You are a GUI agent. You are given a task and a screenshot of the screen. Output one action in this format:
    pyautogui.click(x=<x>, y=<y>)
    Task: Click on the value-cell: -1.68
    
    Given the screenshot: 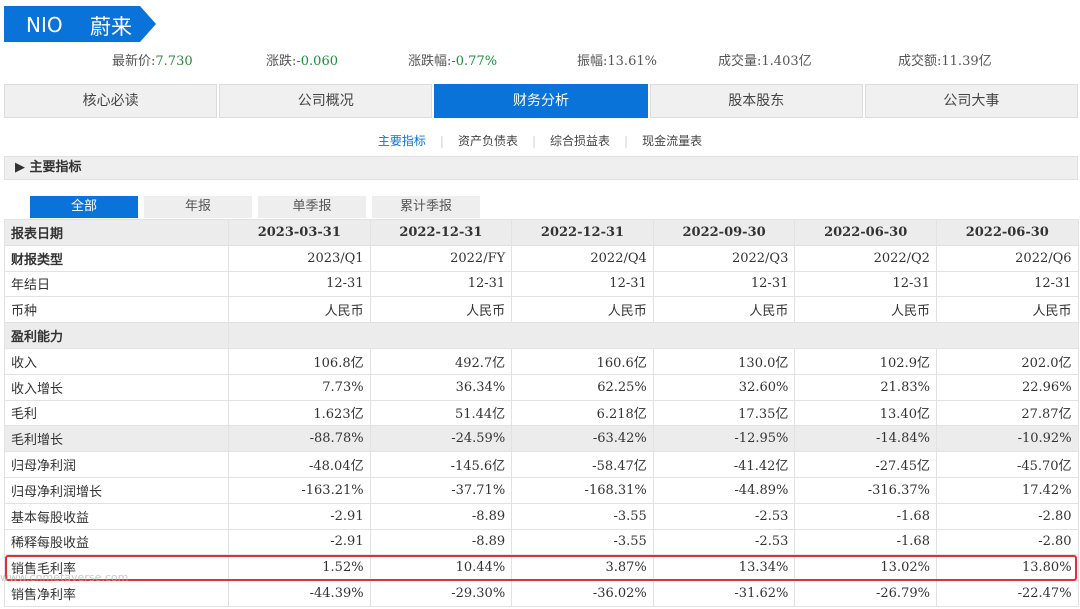 What is the action you would take?
    pyautogui.click(x=865, y=542)
    